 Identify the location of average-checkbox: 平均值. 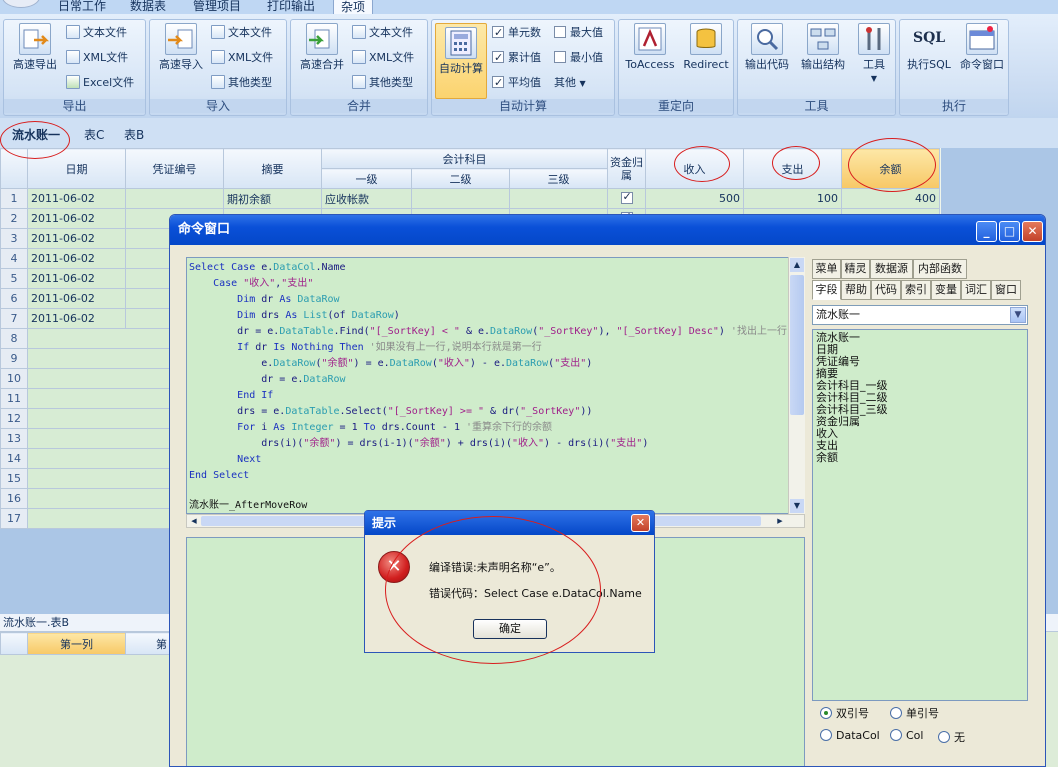
(516, 83).